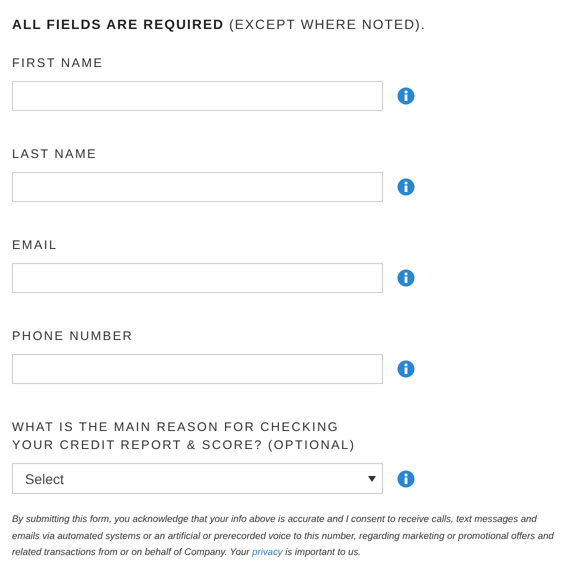 The width and height of the screenshot is (574, 587). I want to click on consent-disclaimer: By submitting this form, you acknowledge that your info above is accurate and I consent to receive calls, text messages and emails via automated systems or an artificial or prerecorded voice to this number, regarding marketing or promotional offers and related transactions from or on behalf of Company. Your privacy is important to us., so click(283, 536).